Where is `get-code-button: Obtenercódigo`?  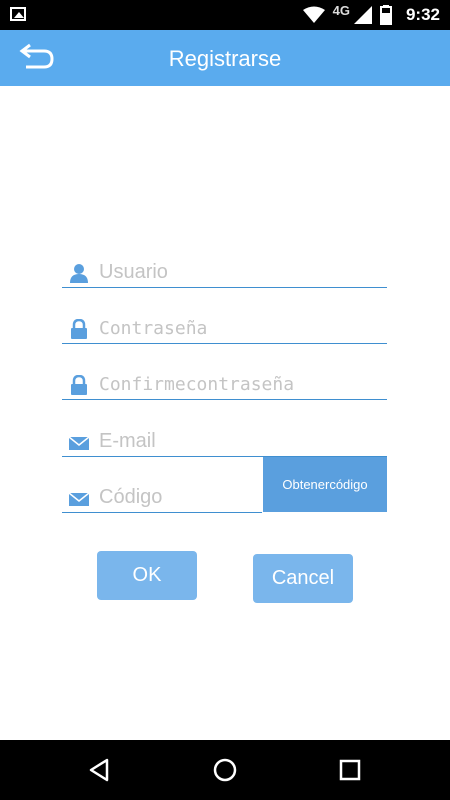 get-code-button: Obtenercódigo is located at coordinates (325, 484).